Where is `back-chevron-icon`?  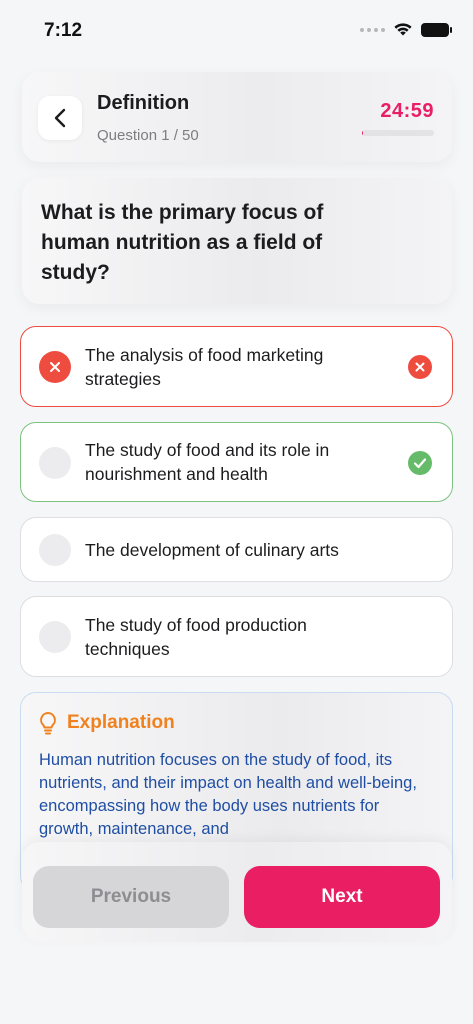
back-chevron-icon is located at coordinates (60, 118).